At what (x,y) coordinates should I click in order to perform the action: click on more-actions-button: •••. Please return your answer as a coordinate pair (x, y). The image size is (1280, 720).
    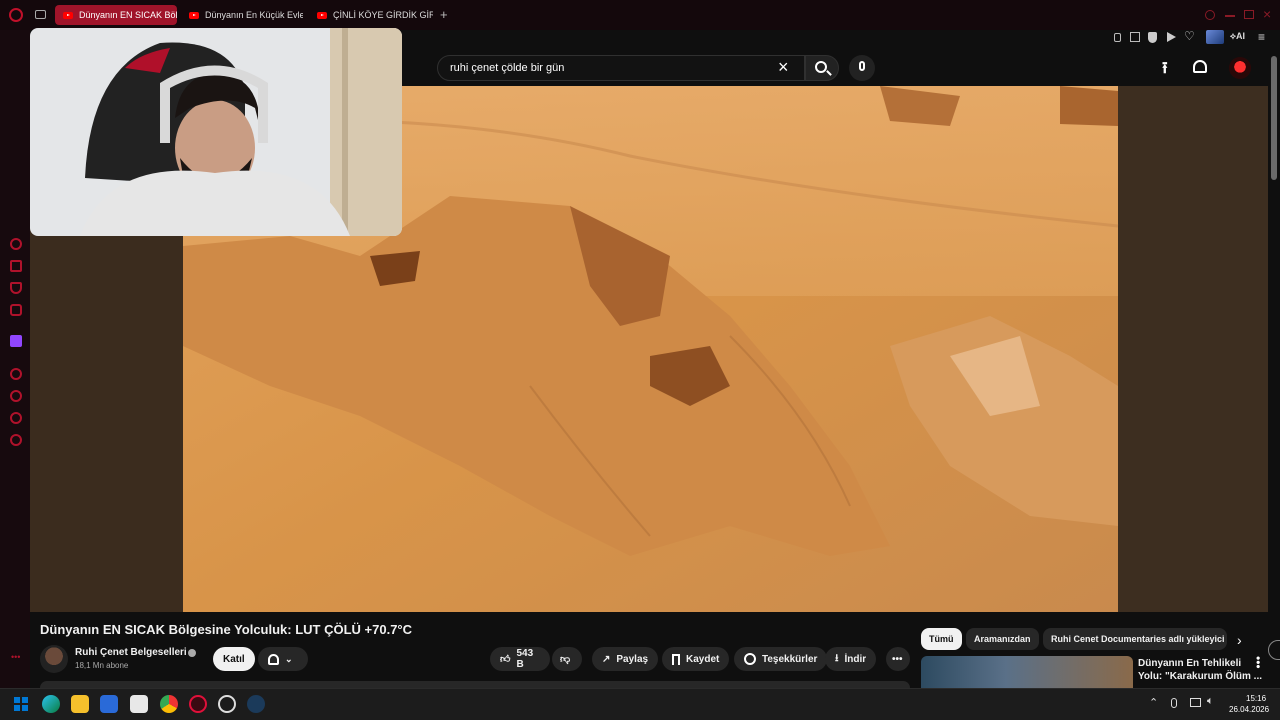
    Looking at the image, I should click on (898, 659).